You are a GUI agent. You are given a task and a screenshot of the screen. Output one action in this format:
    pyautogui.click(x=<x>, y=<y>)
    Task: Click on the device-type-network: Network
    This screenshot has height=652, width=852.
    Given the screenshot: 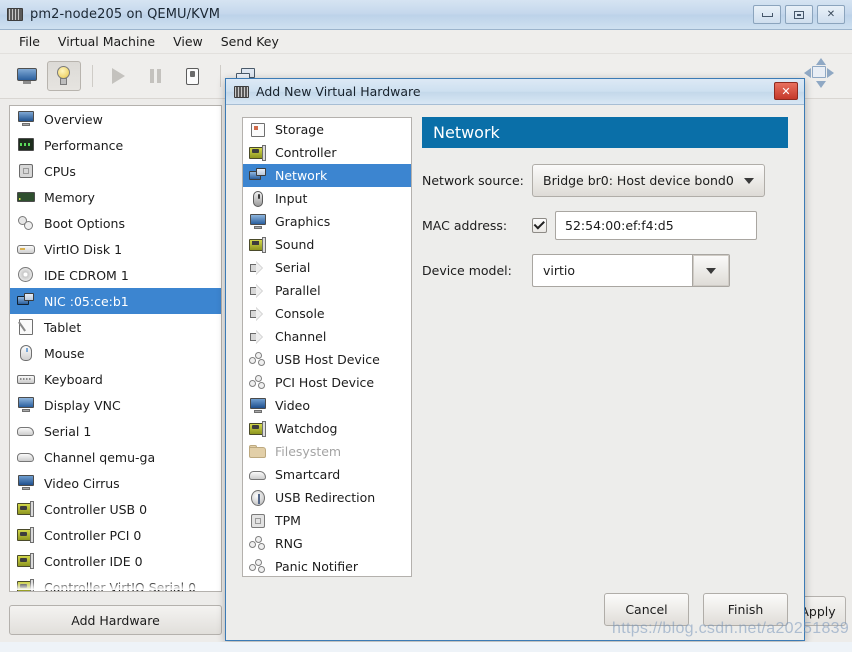 What is the action you would take?
    pyautogui.click(x=327, y=175)
    